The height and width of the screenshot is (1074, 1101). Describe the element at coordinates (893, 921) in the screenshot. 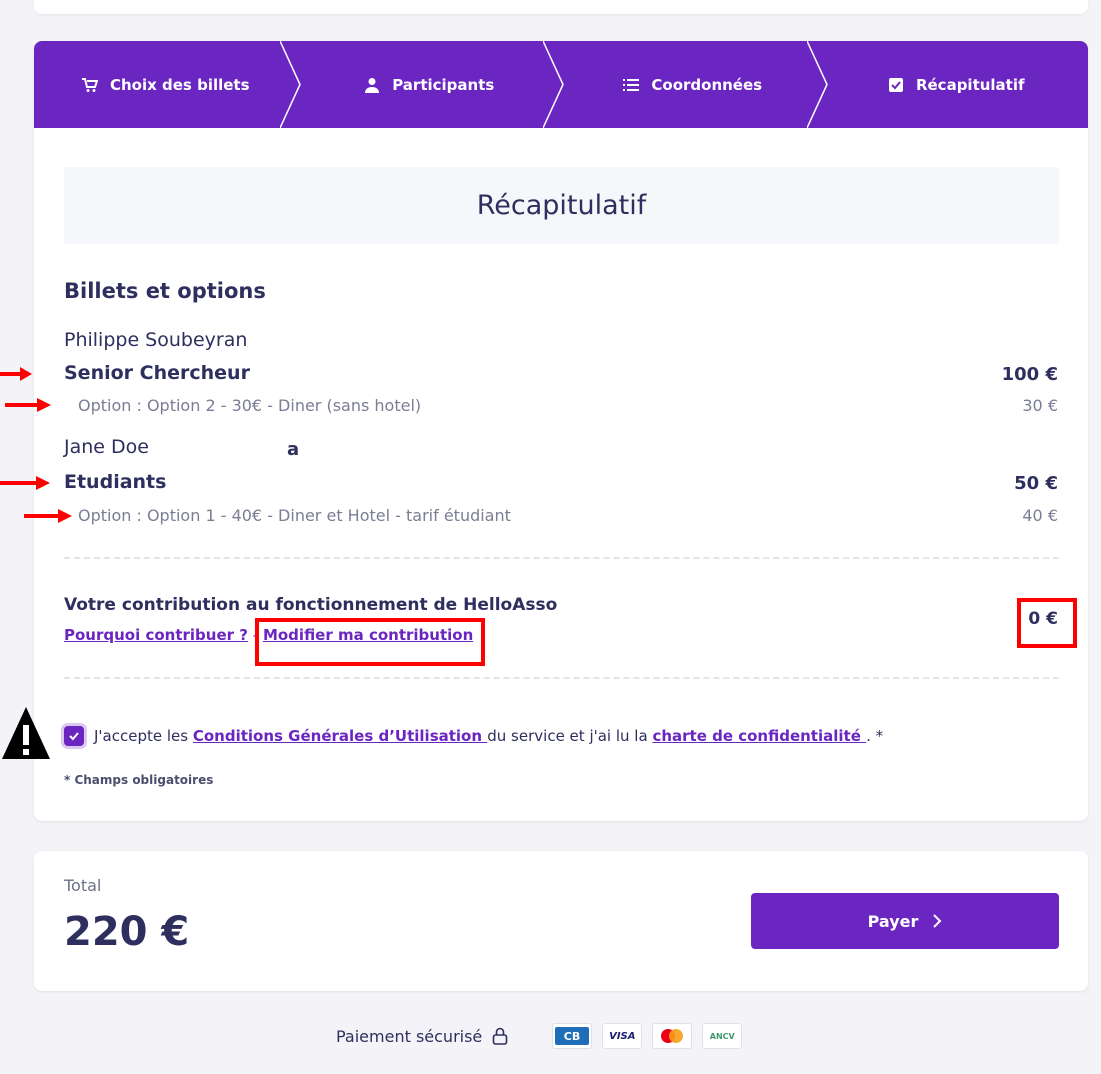

I see `pay-button-label: Payer` at that location.